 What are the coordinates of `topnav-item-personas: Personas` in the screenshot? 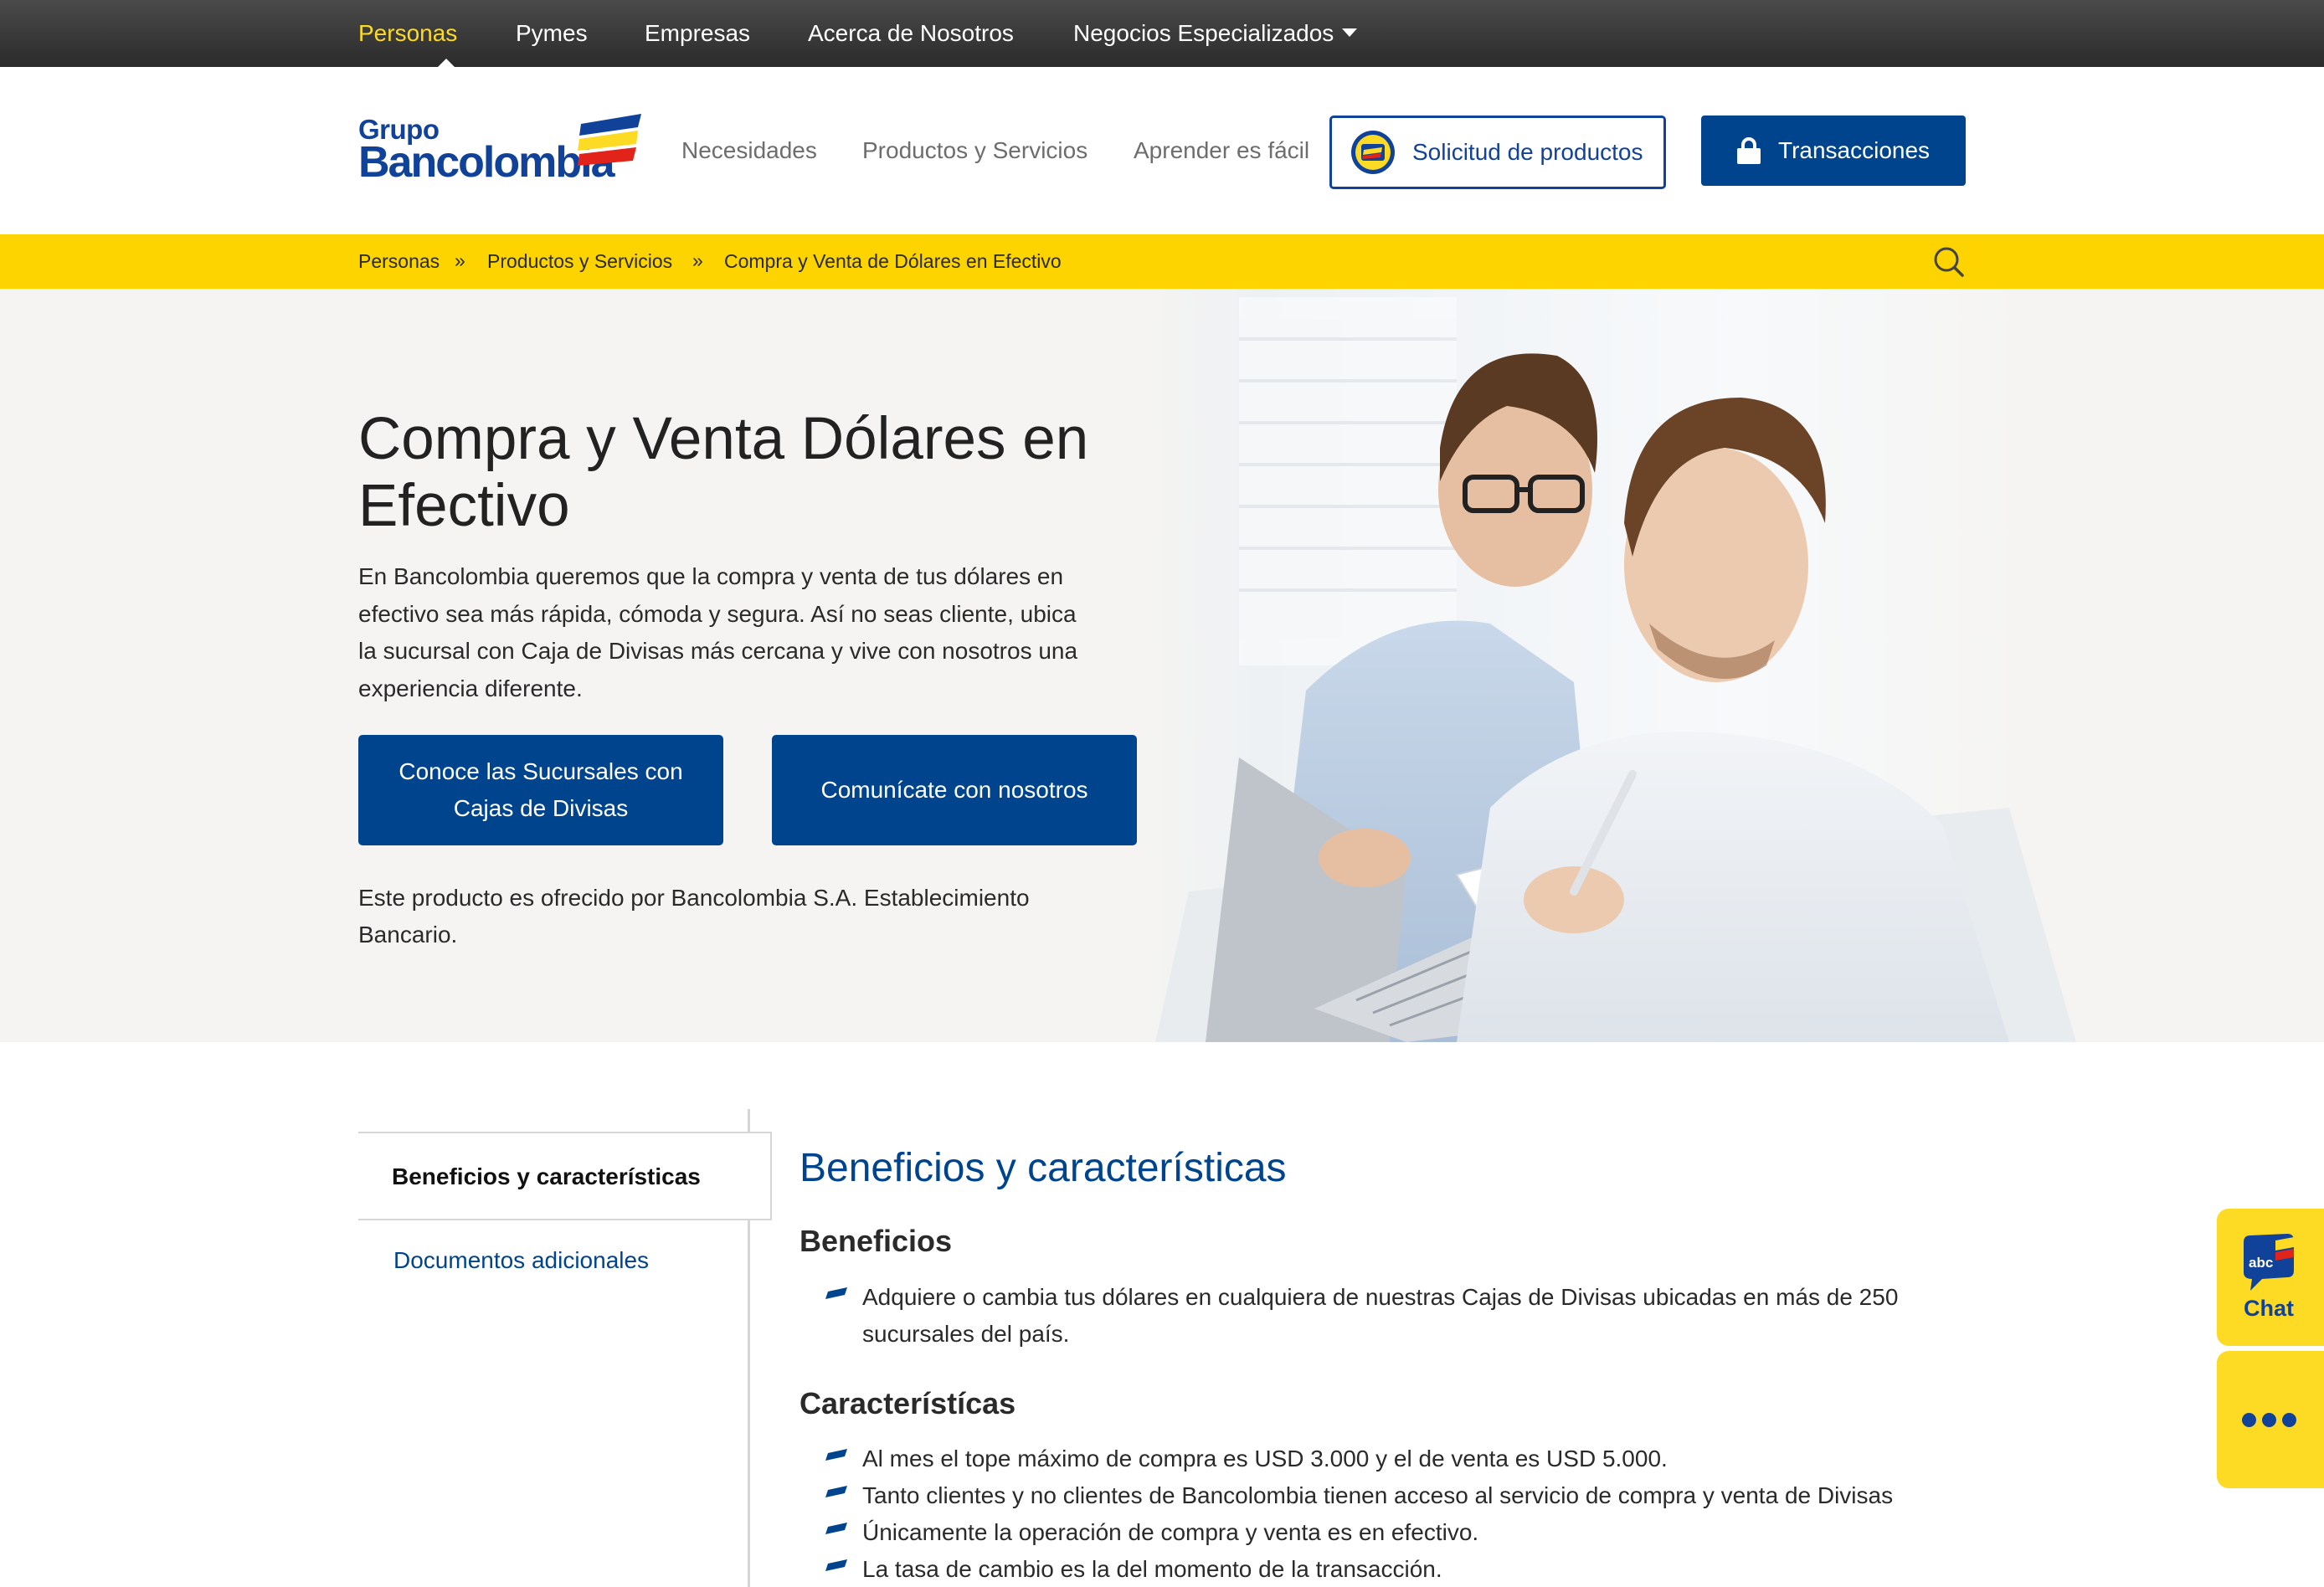 It's located at (408, 33).